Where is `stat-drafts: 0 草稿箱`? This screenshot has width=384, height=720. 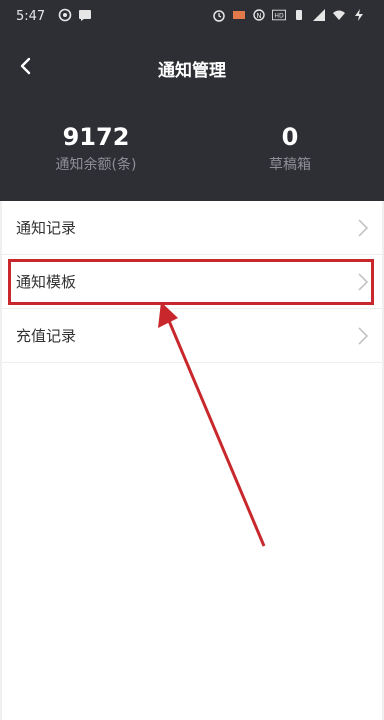 stat-drafts: 0 草稿箱 is located at coordinates (290, 148).